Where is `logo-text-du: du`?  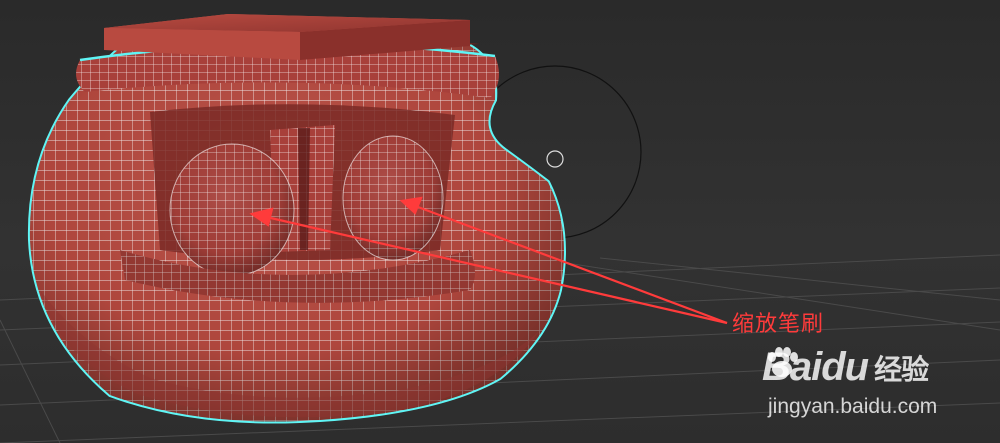
logo-text-du: du is located at coordinates (845, 367).